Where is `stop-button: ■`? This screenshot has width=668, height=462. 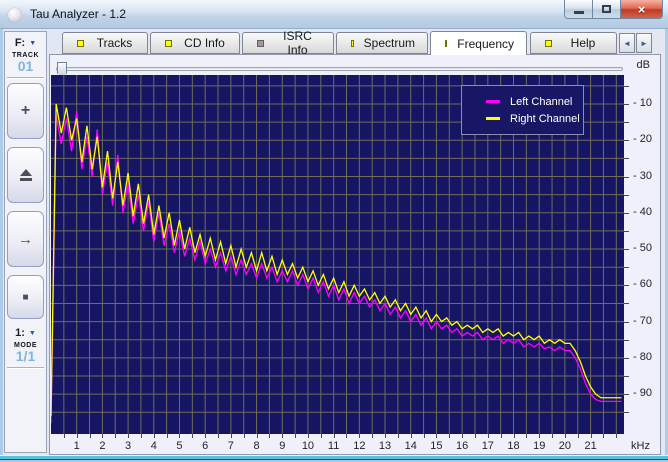
stop-button: ■ is located at coordinates (25, 297).